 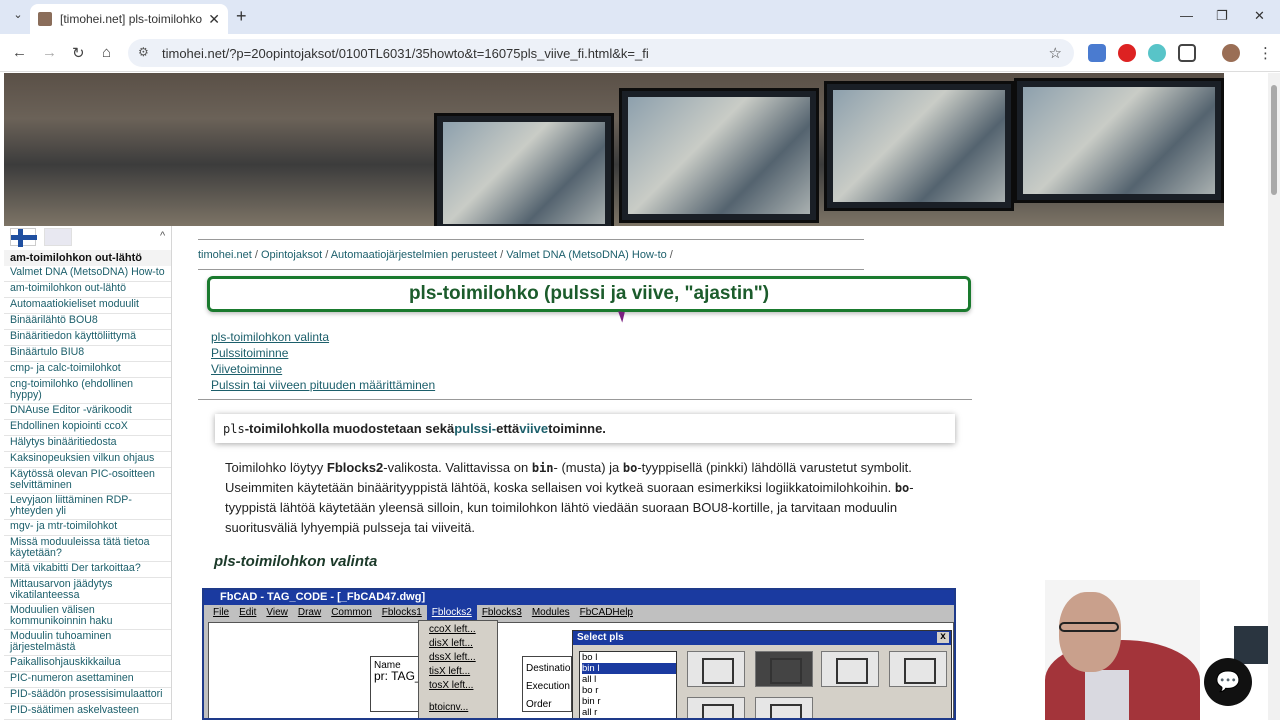 I want to click on new-tab-icon: +, so click(x=241, y=16).